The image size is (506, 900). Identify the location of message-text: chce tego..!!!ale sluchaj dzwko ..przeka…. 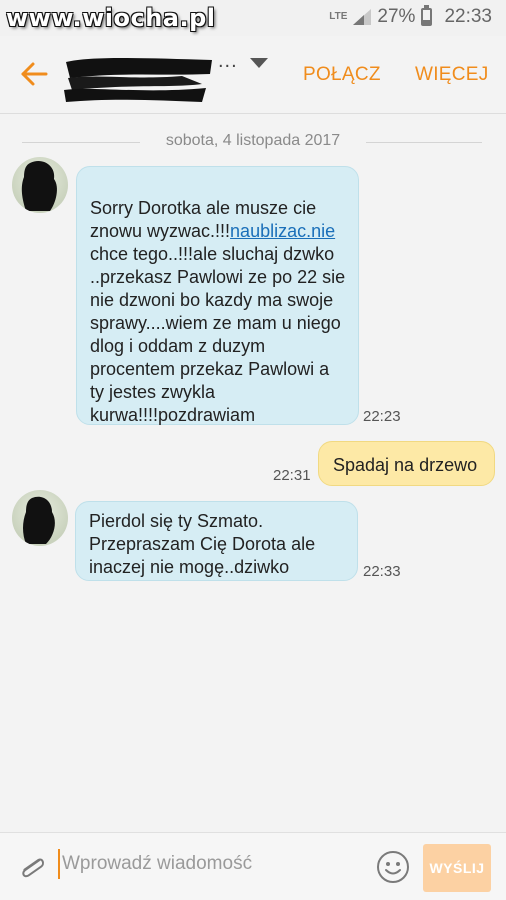
(218, 334).